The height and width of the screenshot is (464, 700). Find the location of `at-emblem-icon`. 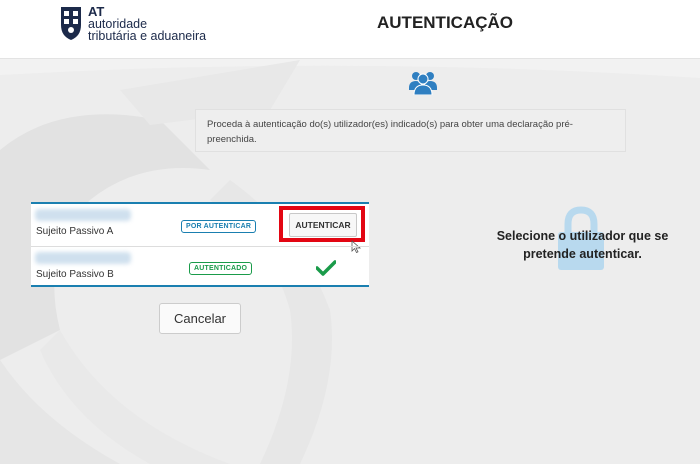

at-emblem-icon is located at coordinates (71, 23).